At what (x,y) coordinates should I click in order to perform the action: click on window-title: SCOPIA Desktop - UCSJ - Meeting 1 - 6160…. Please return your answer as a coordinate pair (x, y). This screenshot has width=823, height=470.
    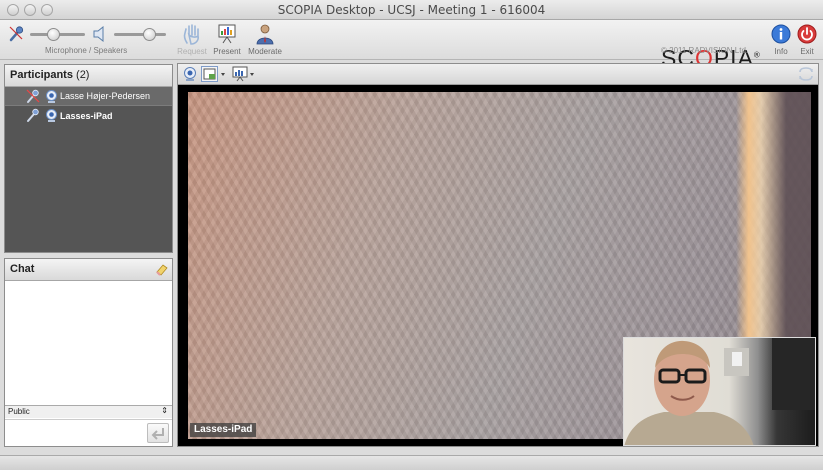
    Looking at the image, I should click on (411, 10).